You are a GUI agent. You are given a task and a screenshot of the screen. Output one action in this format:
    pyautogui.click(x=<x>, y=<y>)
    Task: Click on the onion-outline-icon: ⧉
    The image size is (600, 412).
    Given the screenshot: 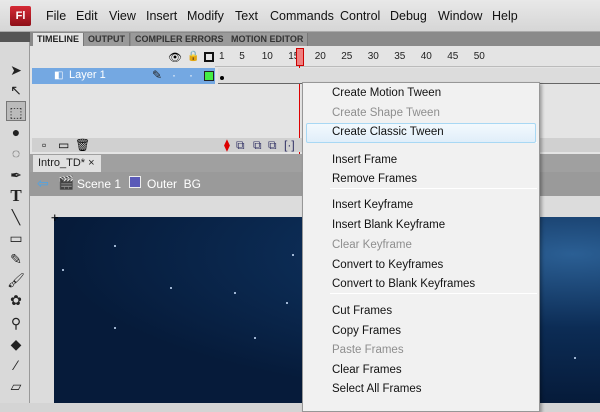 What is the action you would take?
    pyautogui.click(x=257, y=145)
    